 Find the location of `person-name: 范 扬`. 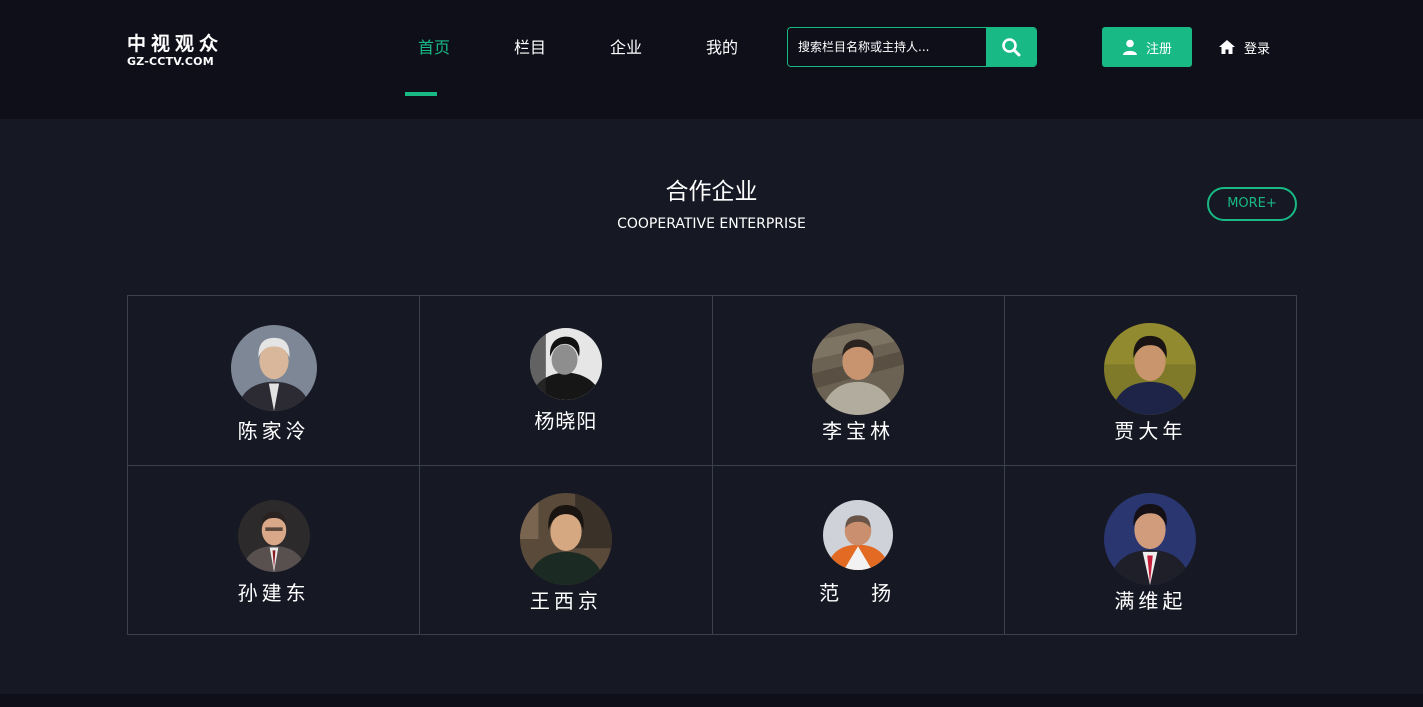

person-name: 范 扬 is located at coordinates (858, 592).